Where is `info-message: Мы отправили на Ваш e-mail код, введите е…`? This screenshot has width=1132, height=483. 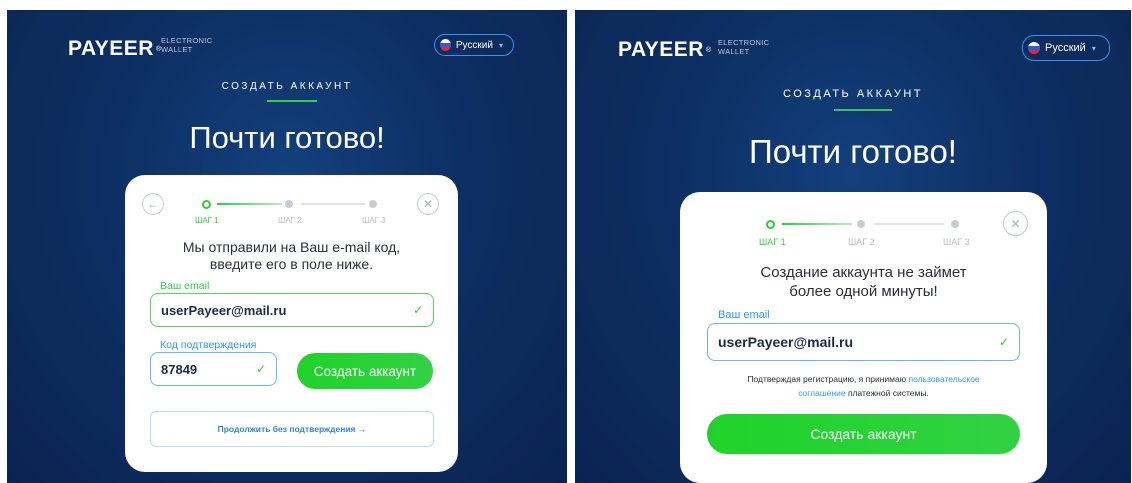 info-message: Мы отправили на Ваш e-mail код, введите е… is located at coordinates (291, 255).